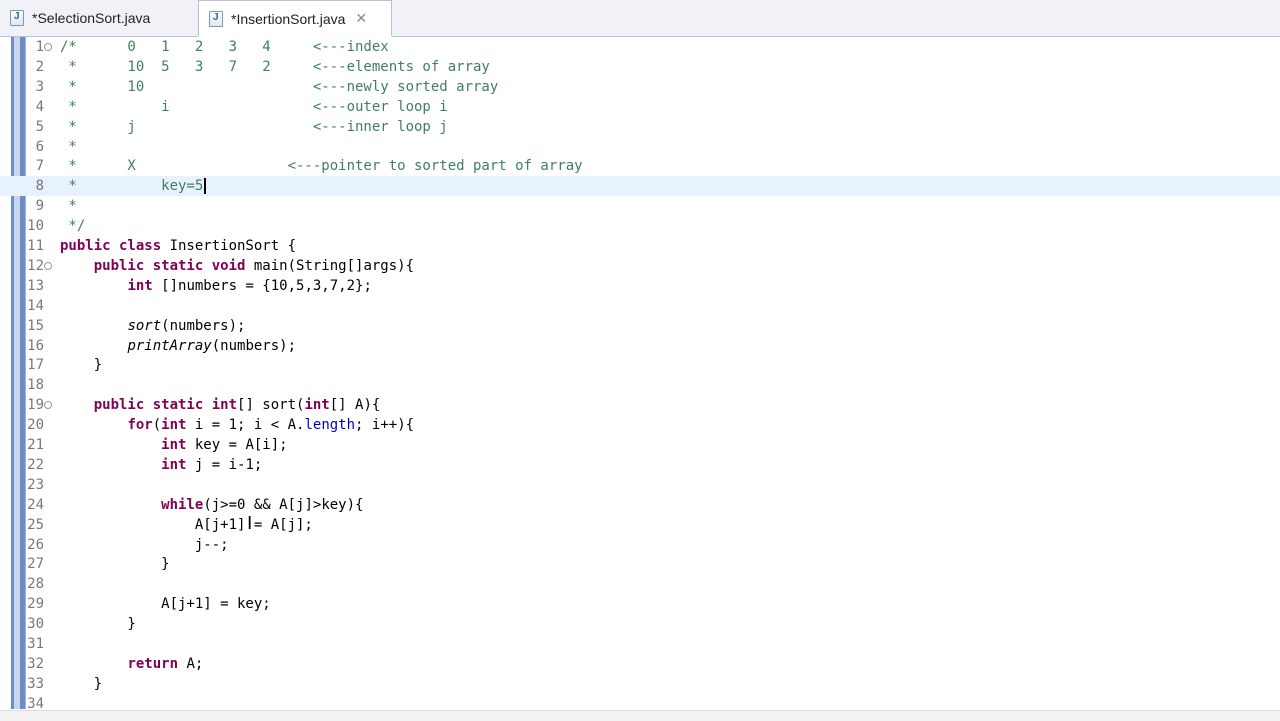 The width and height of the screenshot is (1280, 721). I want to click on code-line: 13 int []numbers = {10,5,3,7,2};, so click(640, 286).